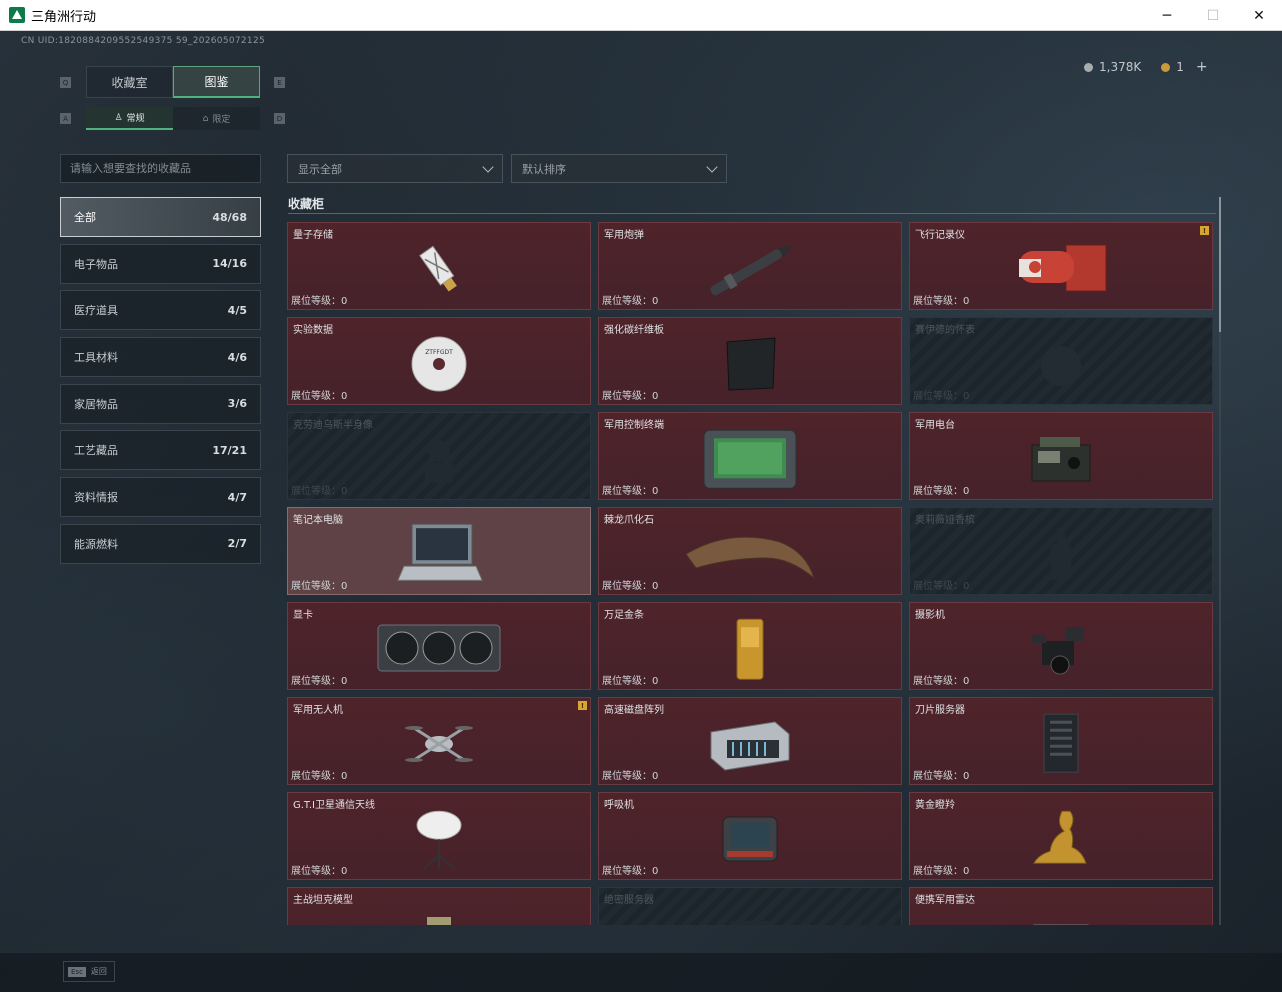 Image resolution: width=1282 pixels, height=992 pixels. Describe the element at coordinates (1061, 459) in the screenshot. I see `radio-icon` at that location.